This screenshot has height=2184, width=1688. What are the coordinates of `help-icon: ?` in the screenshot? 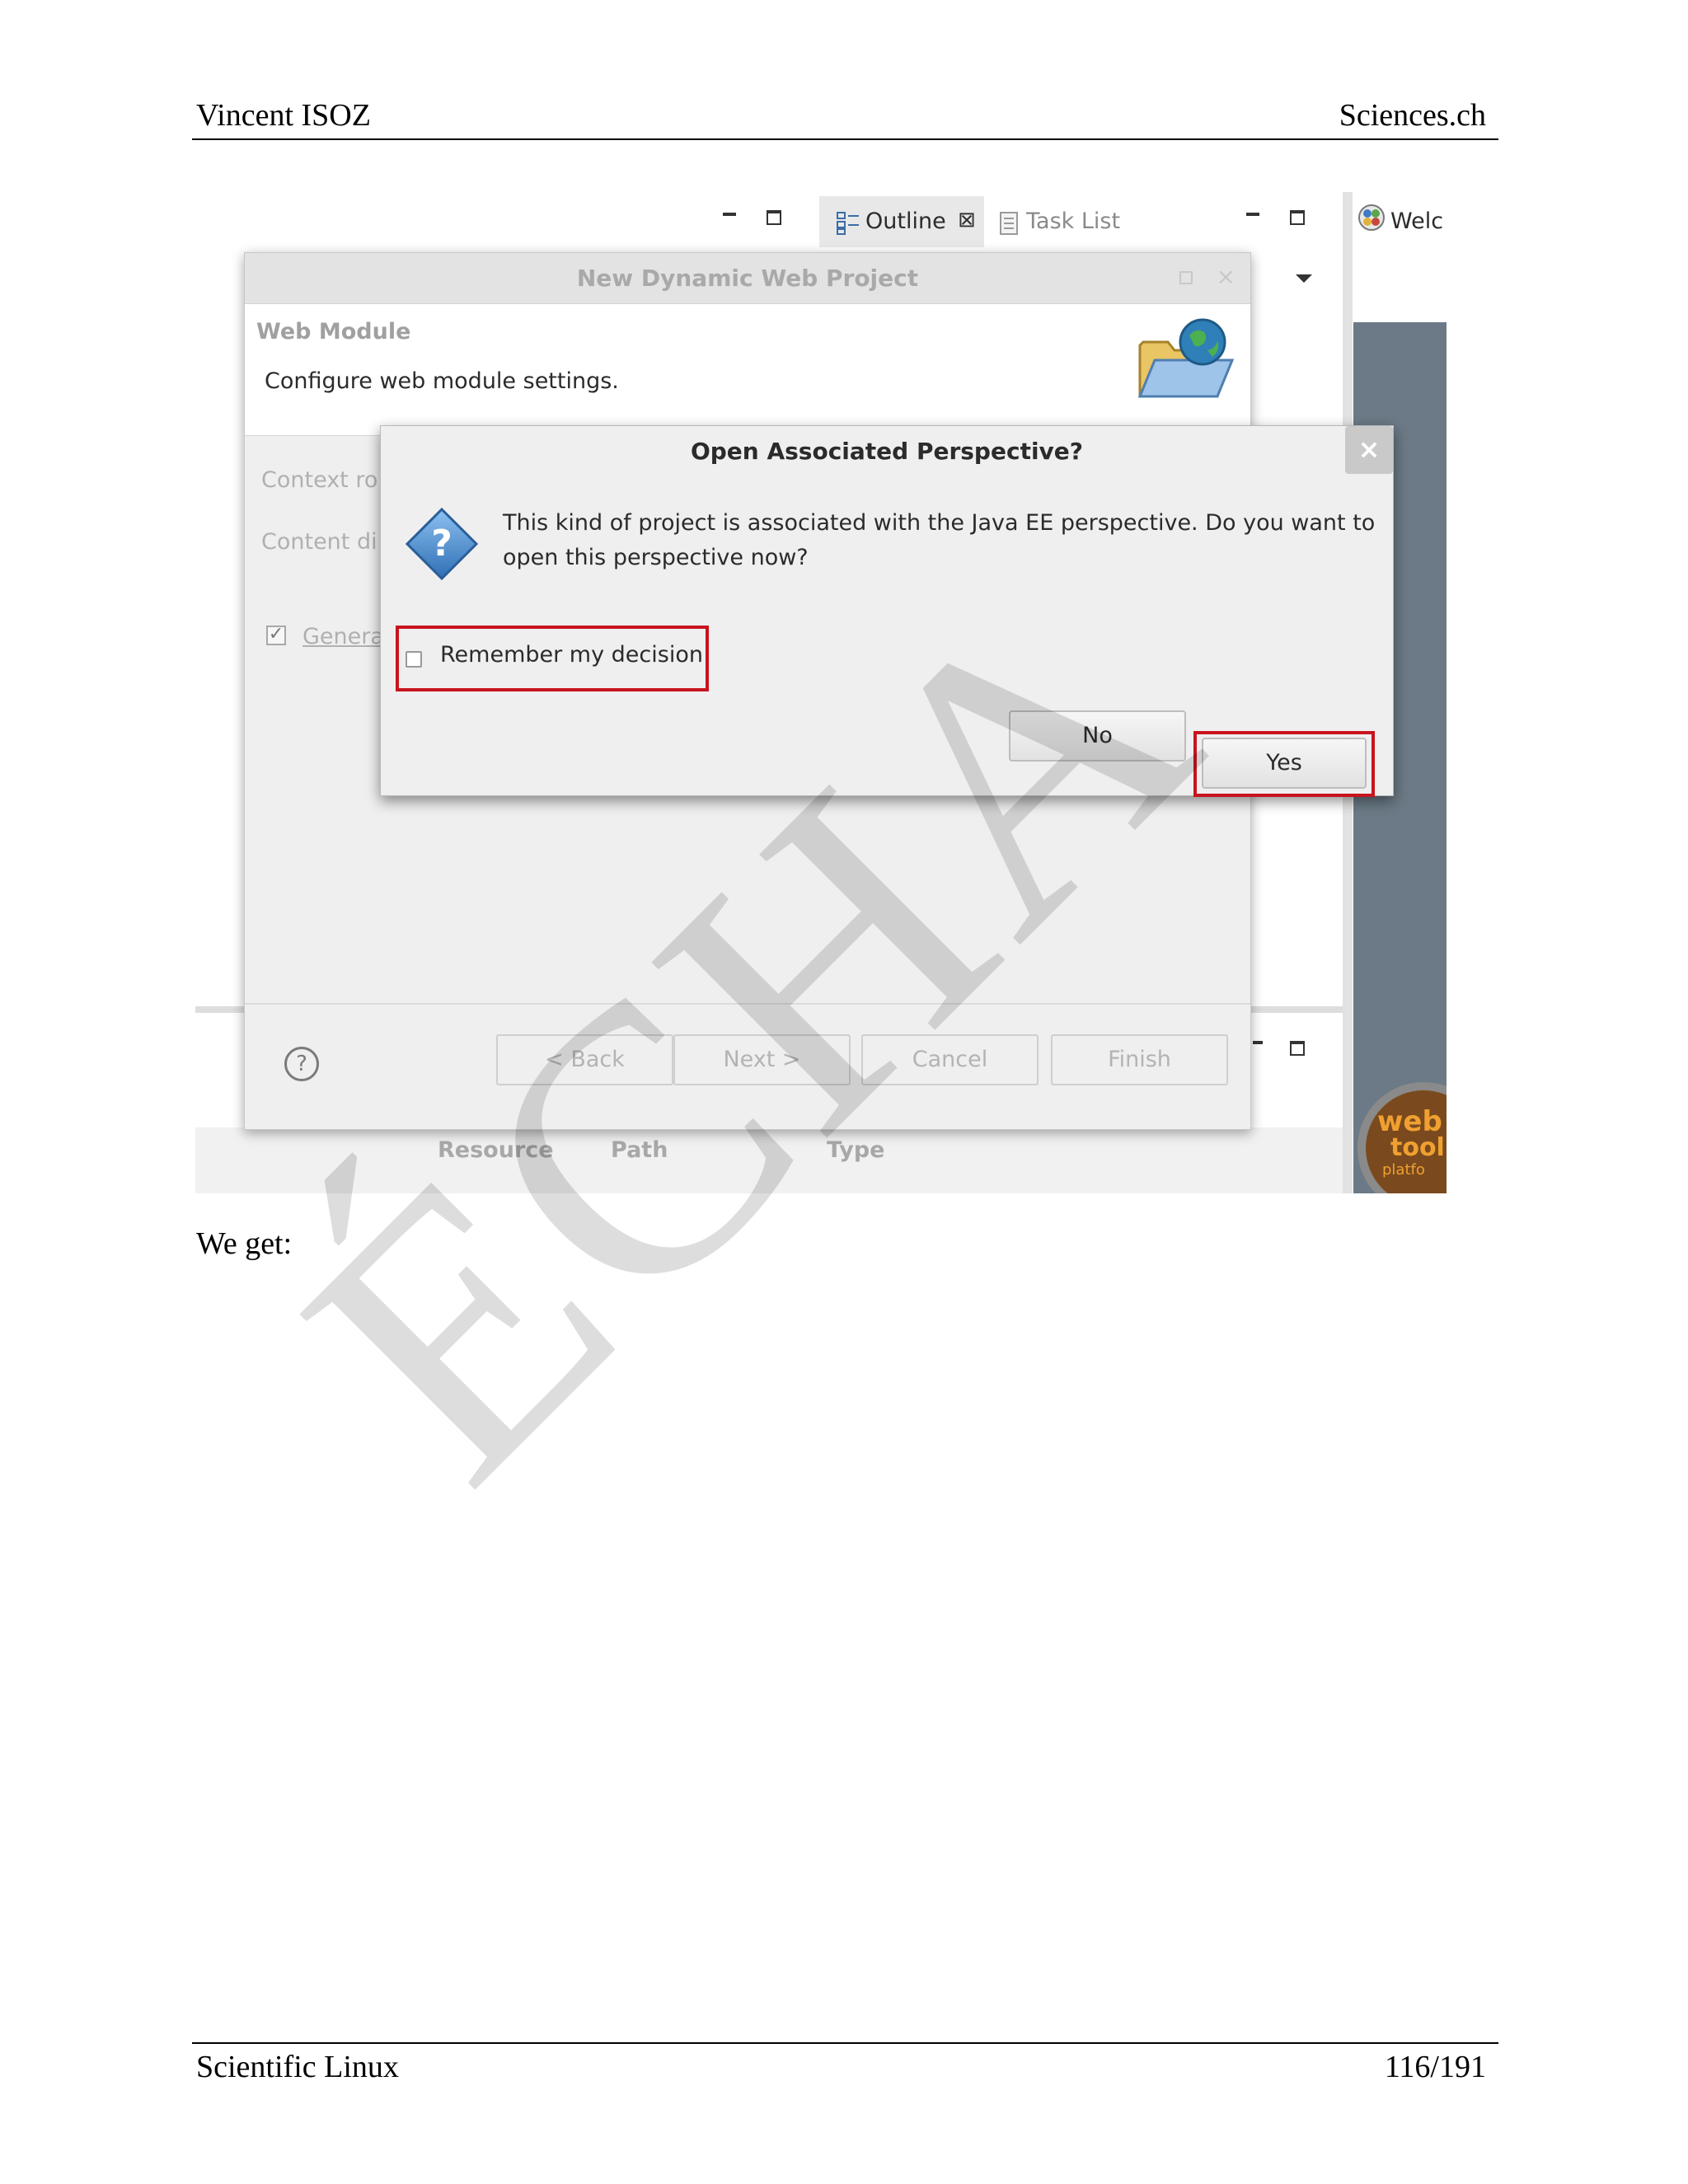 It's located at (301, 1064).